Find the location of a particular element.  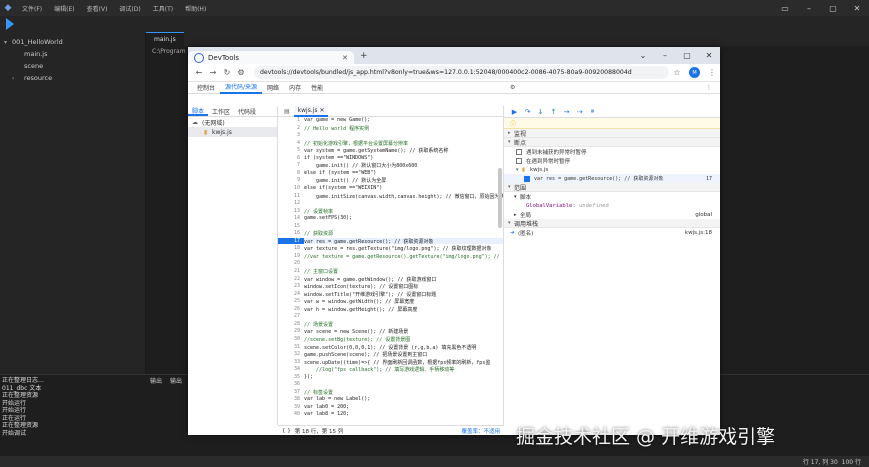

pause-on-exceptions-icon: ⏸ is located at coordinates (592, 111).